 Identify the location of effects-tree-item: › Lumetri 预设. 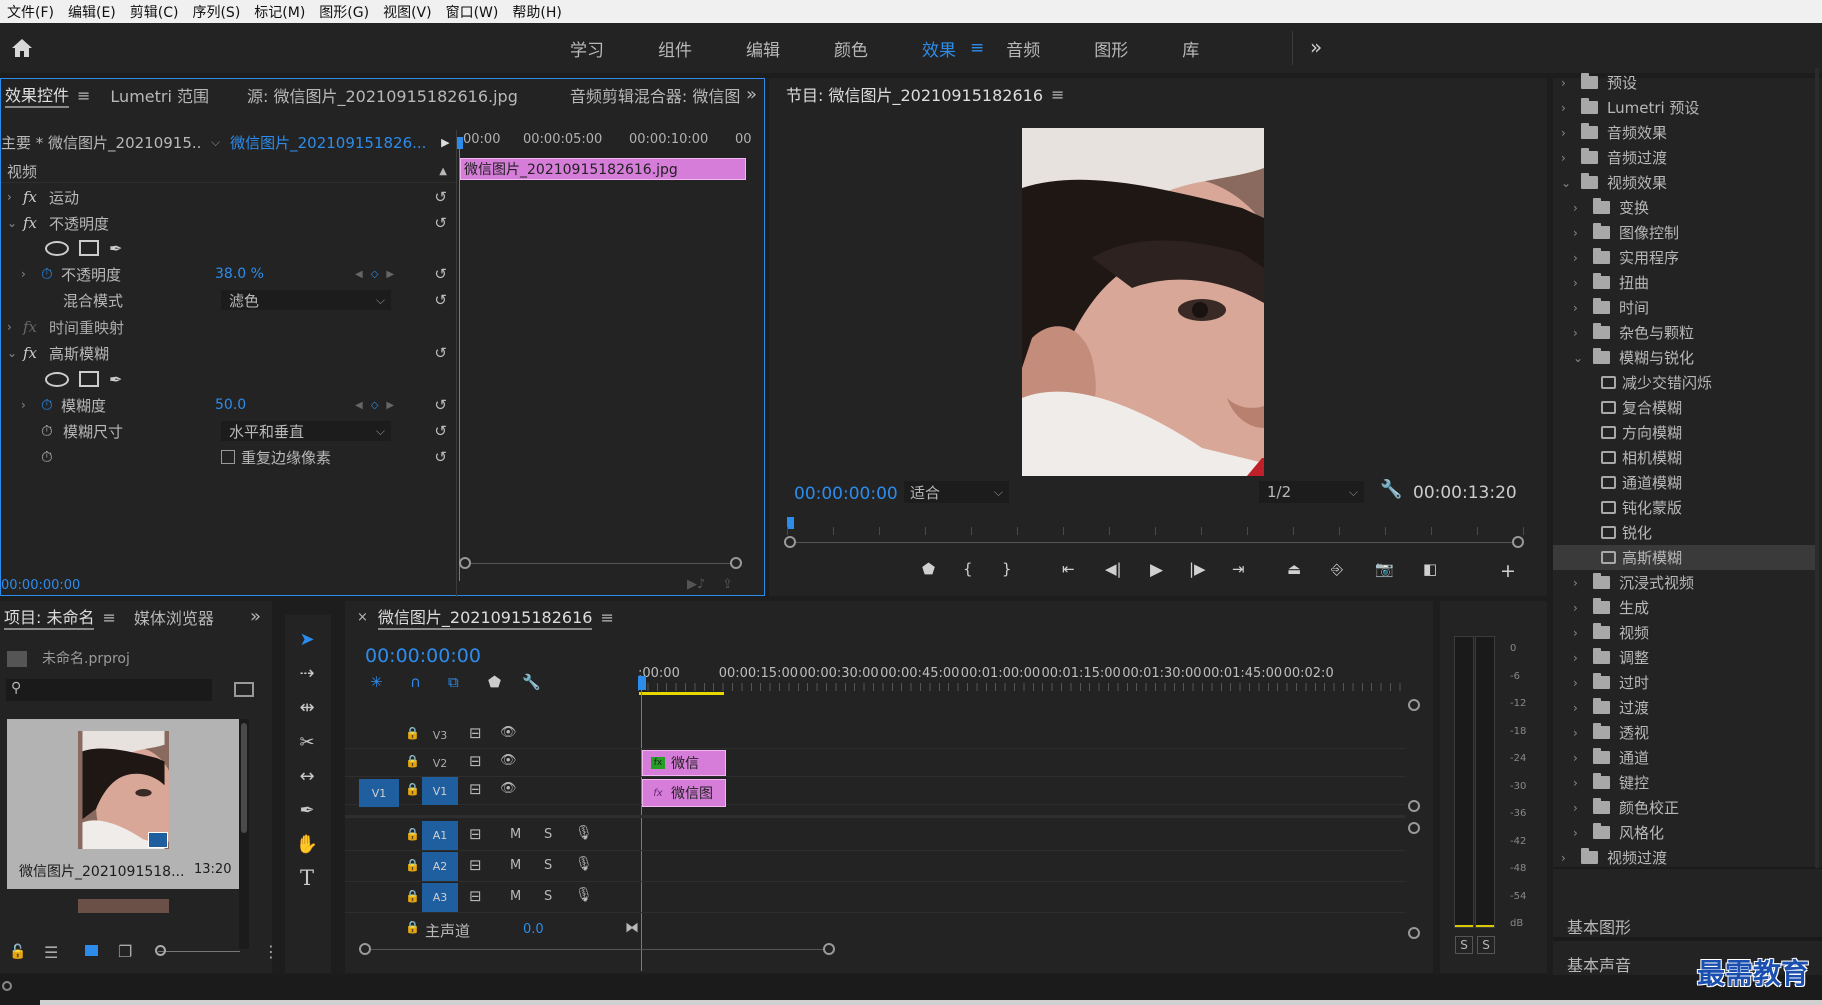
(1684, 107).